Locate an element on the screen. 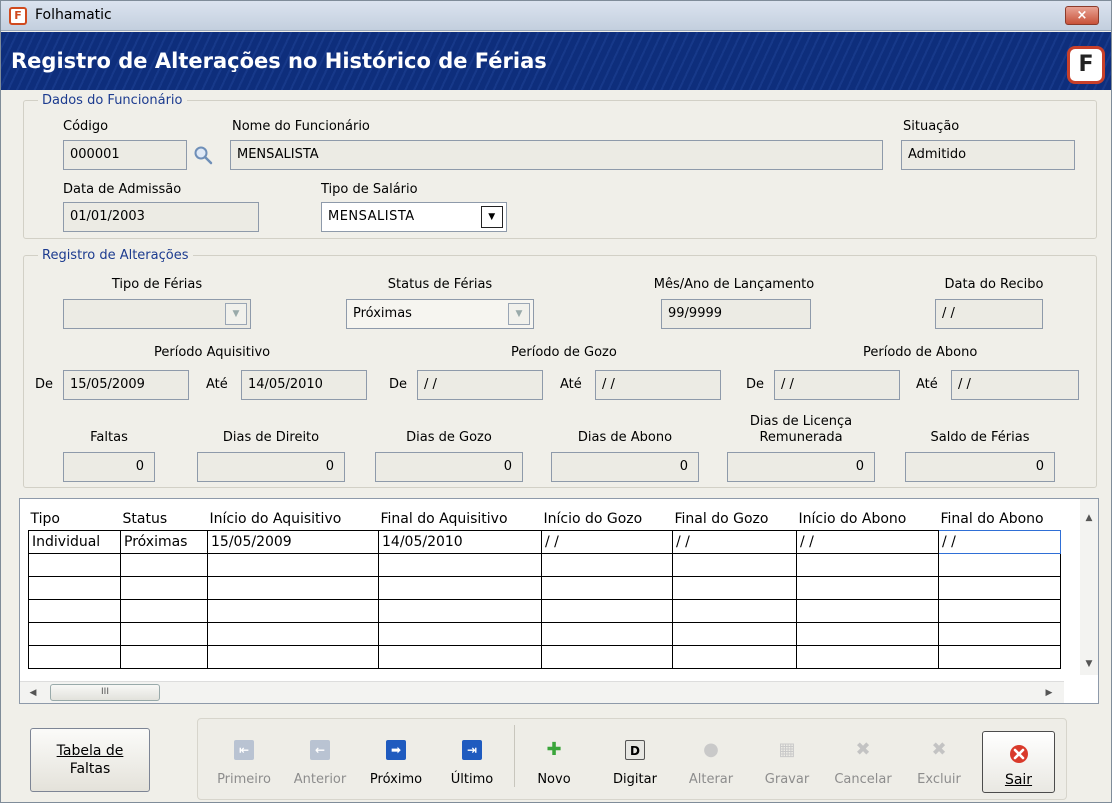 The height and width of the screenshot is (803, 1112). column-header: Início do Aquisitivo is located at coordinates (293, 519).